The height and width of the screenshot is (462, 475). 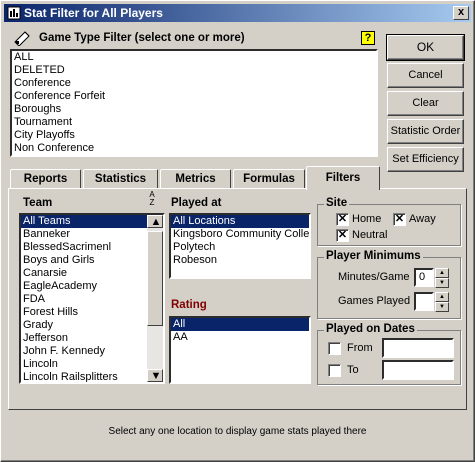 What do you see at coordinates (38, 203) in the screenshot?
I see `team-label: Team` at bounding box center [38, 203].